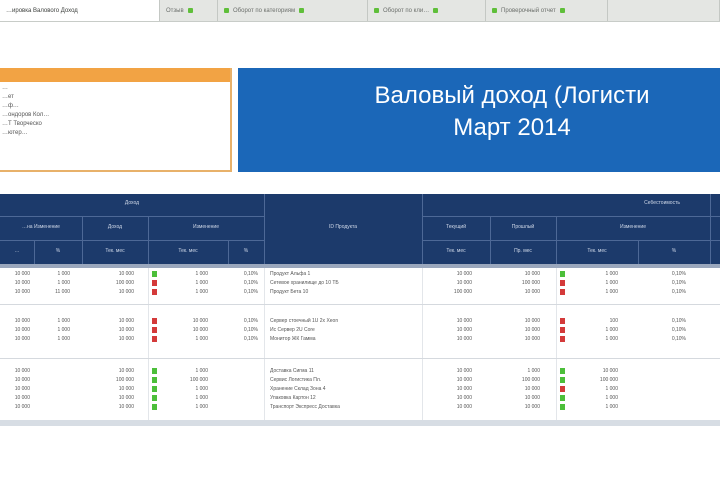 The width and height of the screenshot is (720, 480). What do you see at coordinates (189, 10) in the screenshot?
I see `sheet-tab-2: Отзыв` at bounding box center [189, 10].